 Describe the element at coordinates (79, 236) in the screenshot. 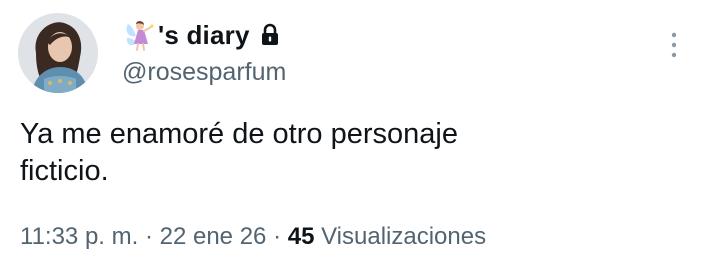

I see `tweet-time: 11:33 p. m.` at that location.